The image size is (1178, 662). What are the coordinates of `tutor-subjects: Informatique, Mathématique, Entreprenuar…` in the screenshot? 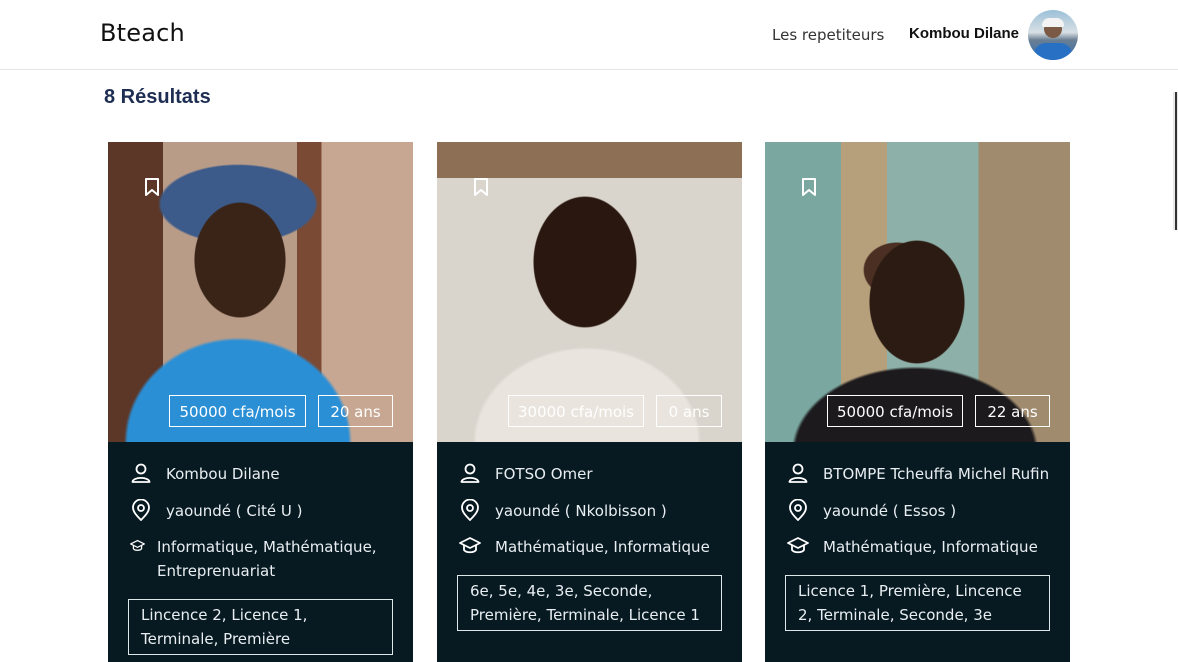 It's located at (267, 559).